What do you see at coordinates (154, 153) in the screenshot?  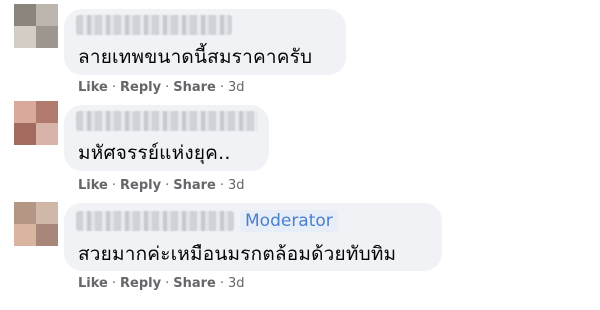 I see `comment-text: มหัศจรรย์แห่งยุค..` at bounding box center [154, 153].